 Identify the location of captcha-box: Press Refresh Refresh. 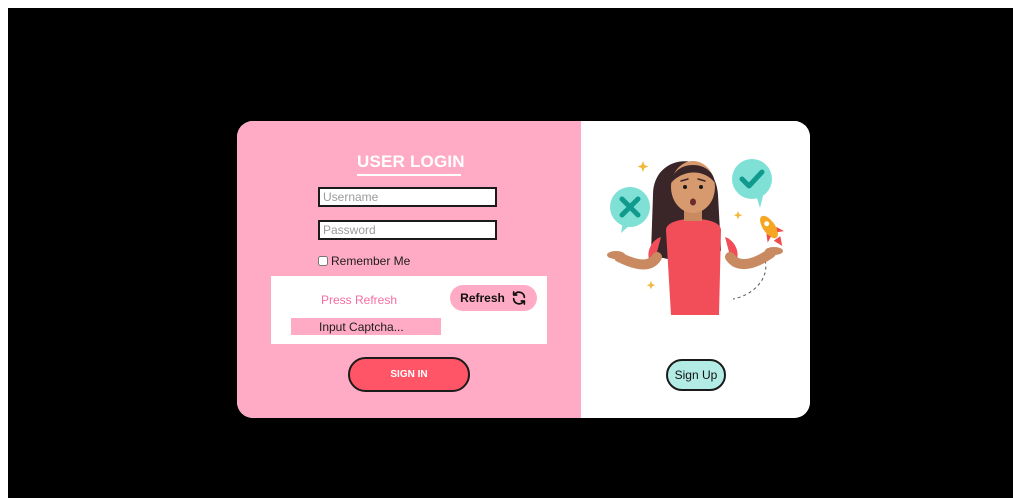
(409, 310).